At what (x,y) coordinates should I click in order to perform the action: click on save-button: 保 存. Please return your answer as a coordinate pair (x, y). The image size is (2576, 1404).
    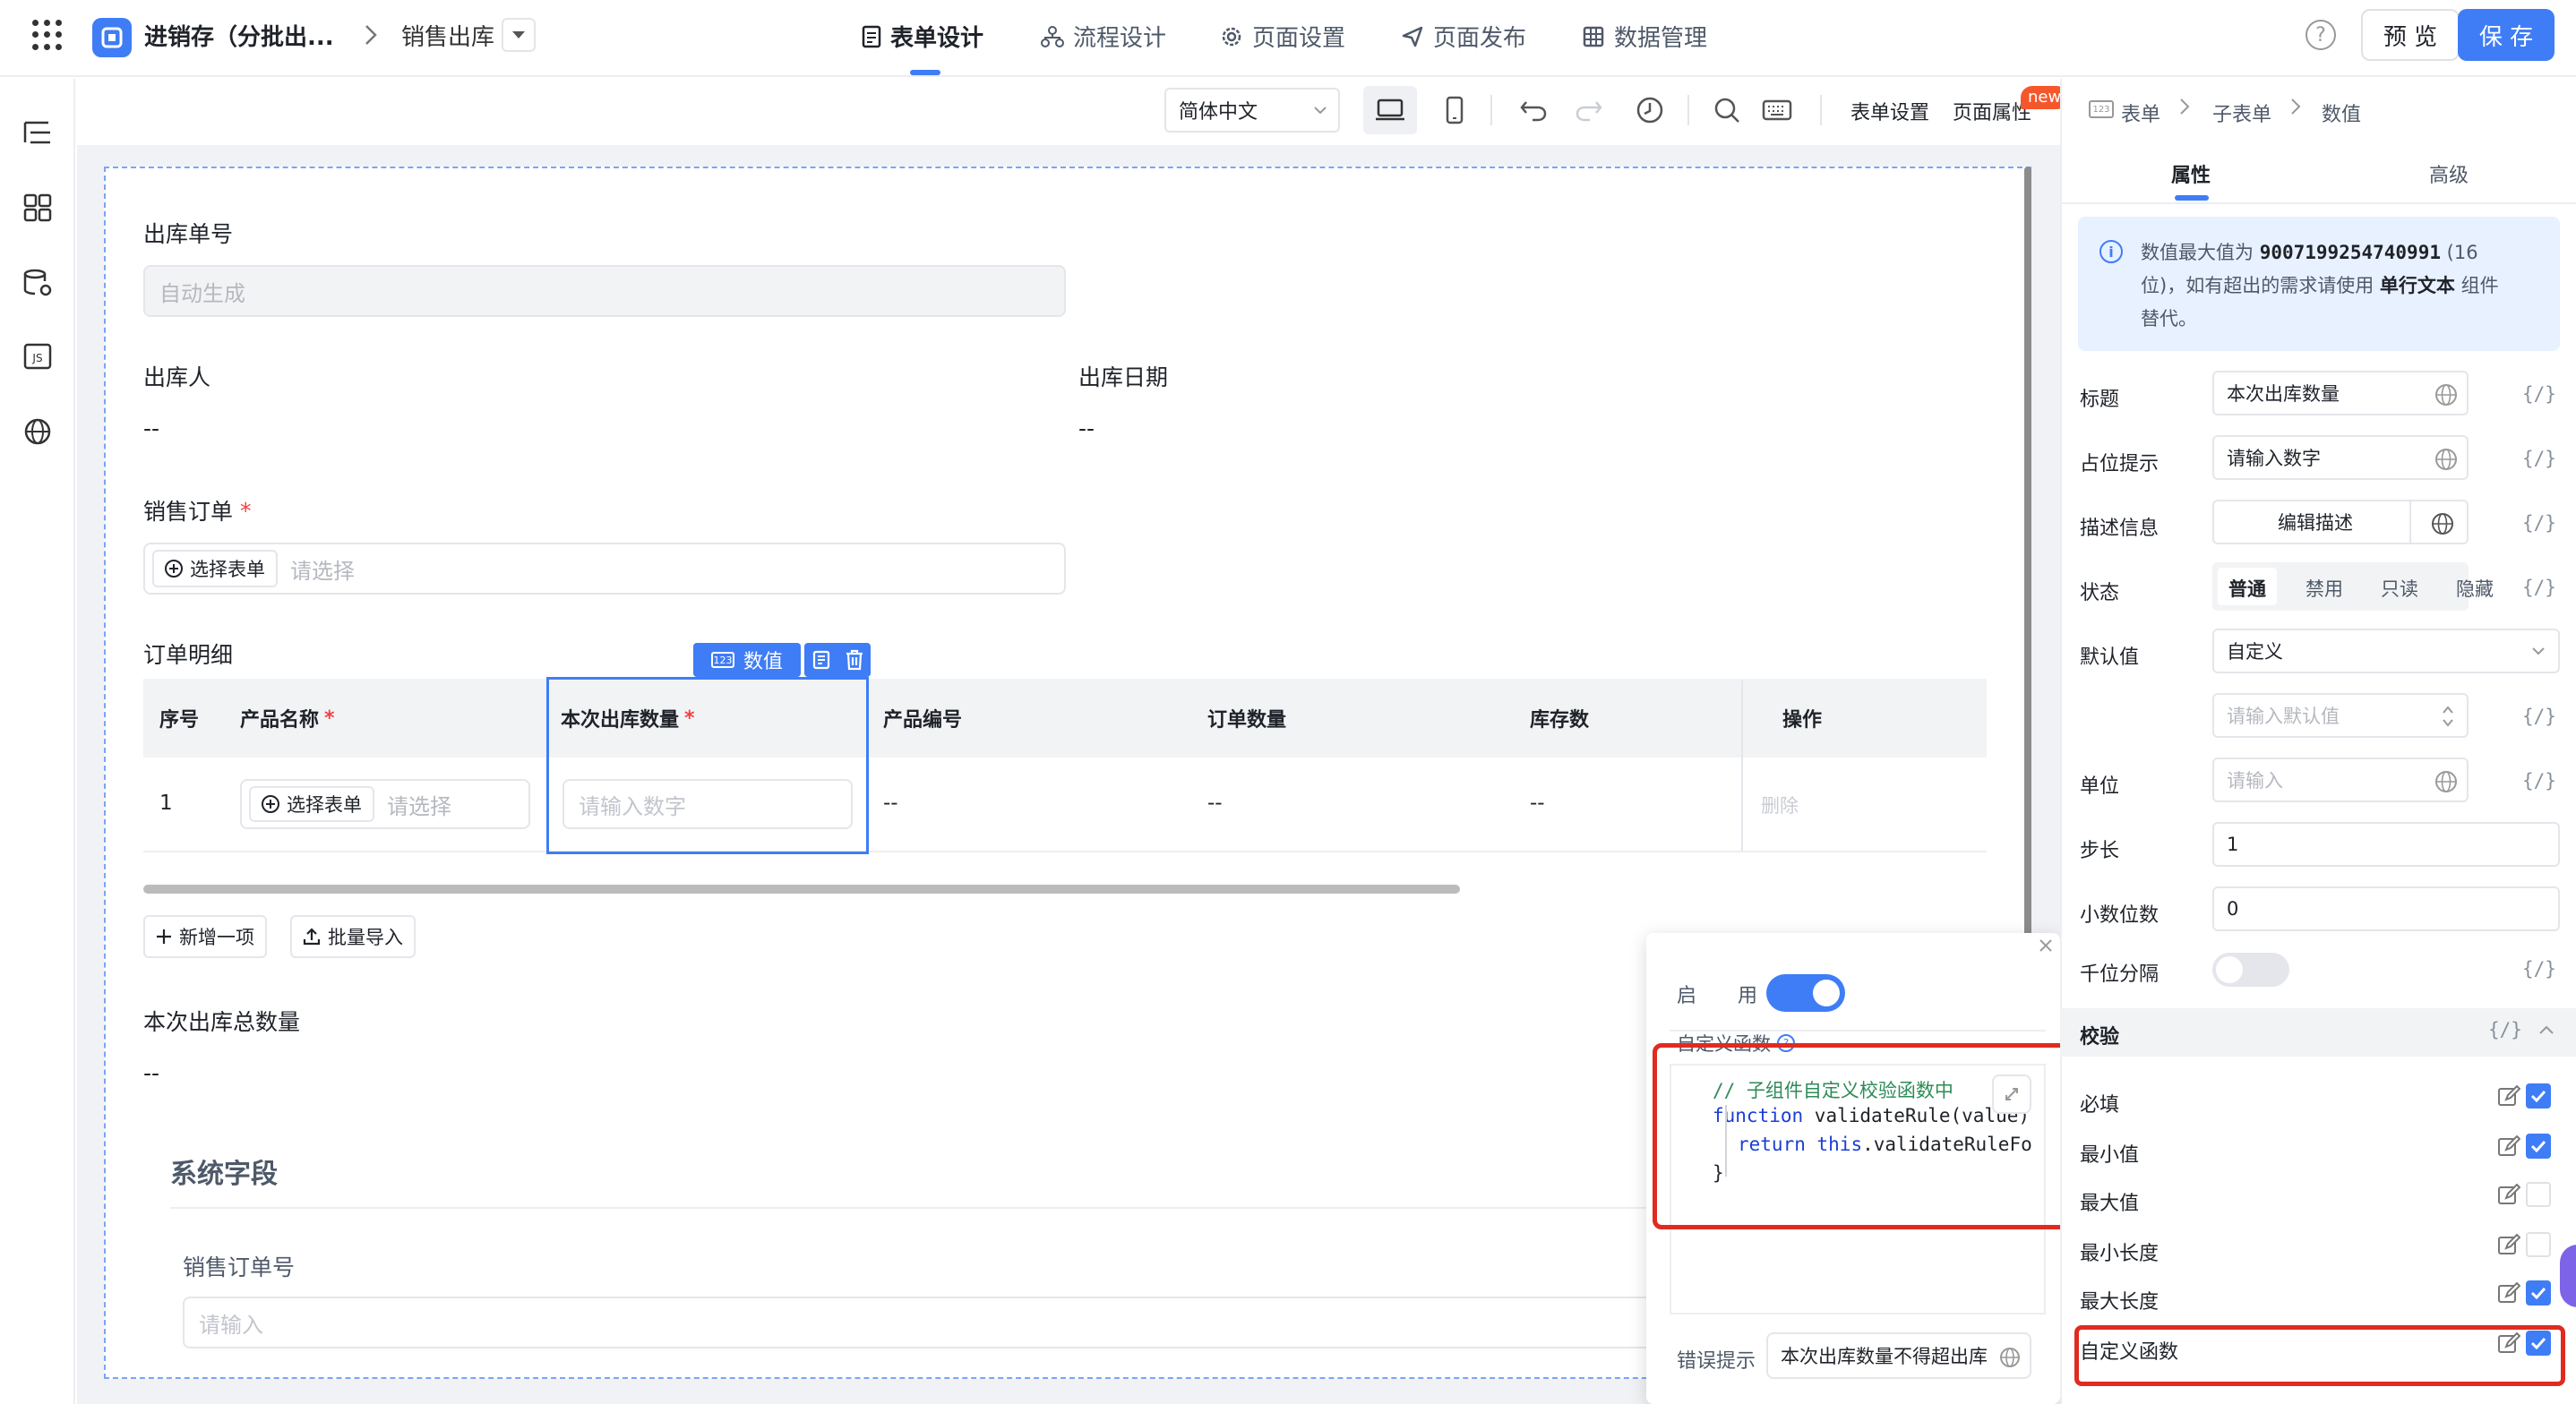
    Looking at the image, I should click on (2506, 35).